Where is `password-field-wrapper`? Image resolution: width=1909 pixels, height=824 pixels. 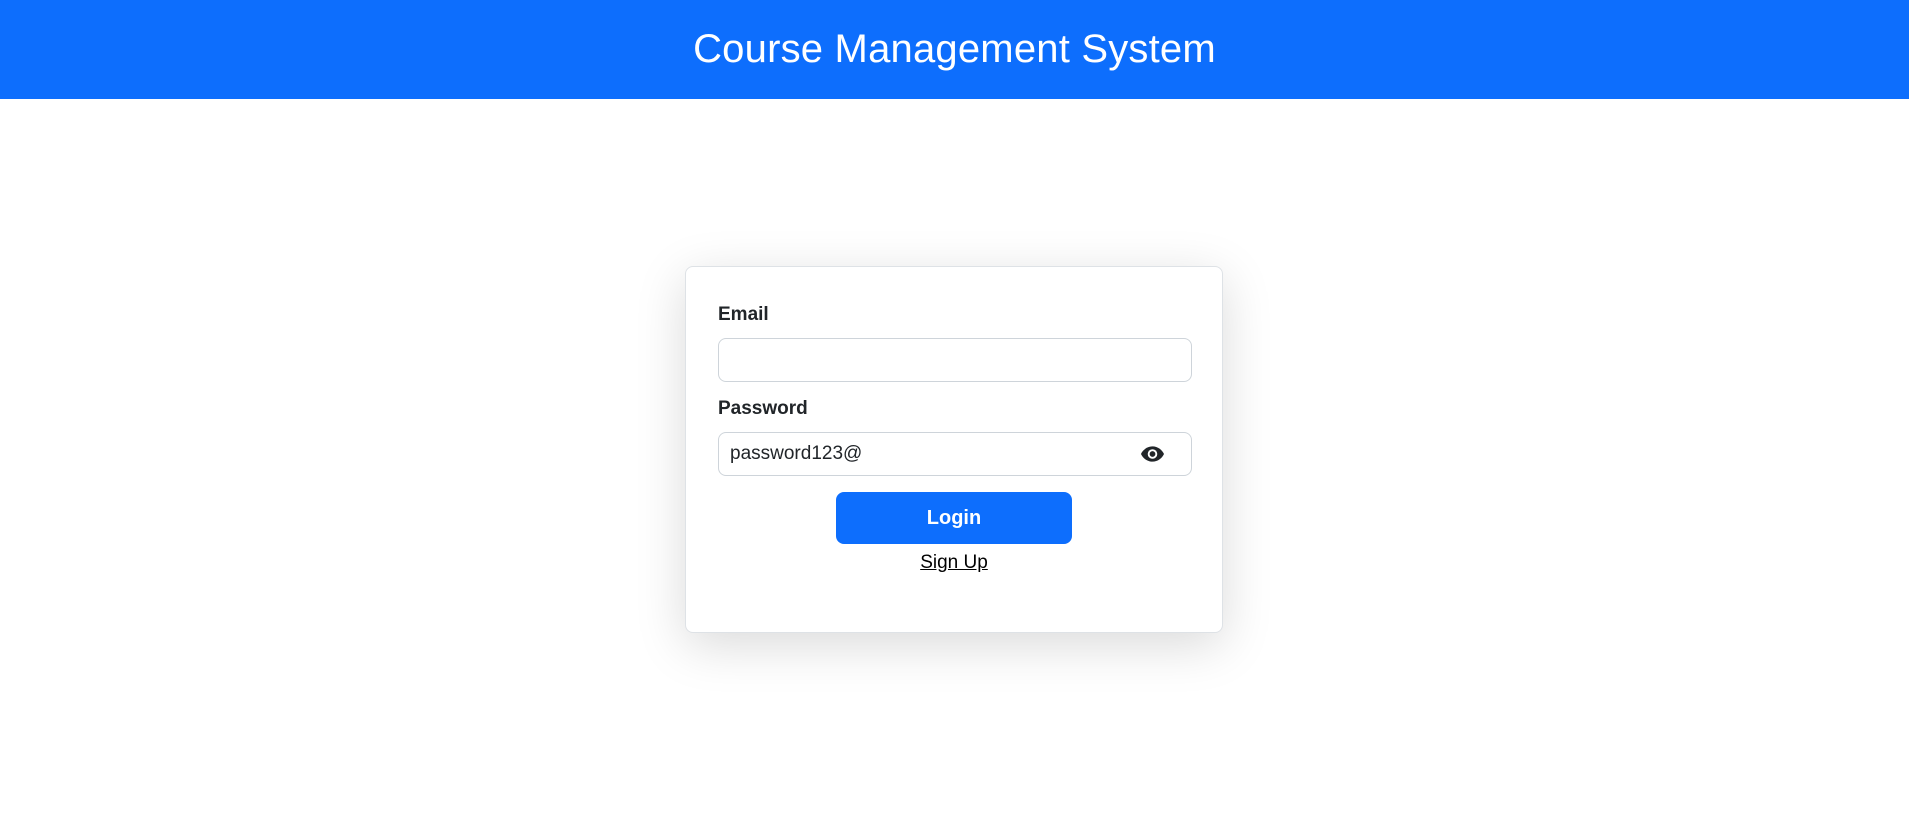
password-field-wrapper is located at coordinates (955, 454).